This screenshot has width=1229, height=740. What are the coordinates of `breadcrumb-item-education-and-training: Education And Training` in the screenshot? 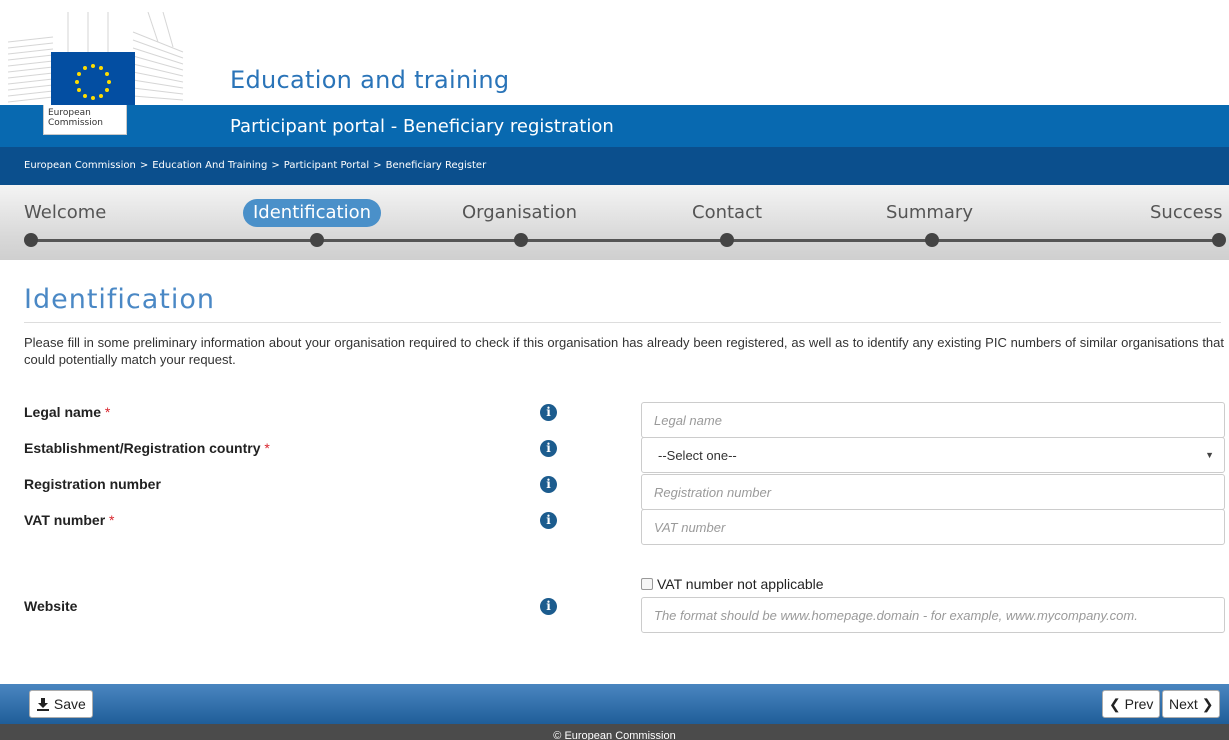 It's located at (209, 165).